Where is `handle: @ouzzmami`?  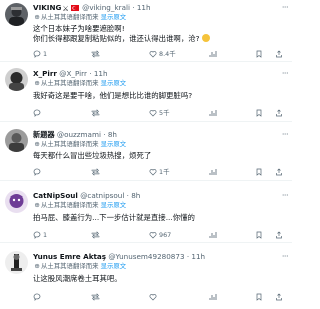
handle: @ouzzmami is located at coordinates (79, 134).